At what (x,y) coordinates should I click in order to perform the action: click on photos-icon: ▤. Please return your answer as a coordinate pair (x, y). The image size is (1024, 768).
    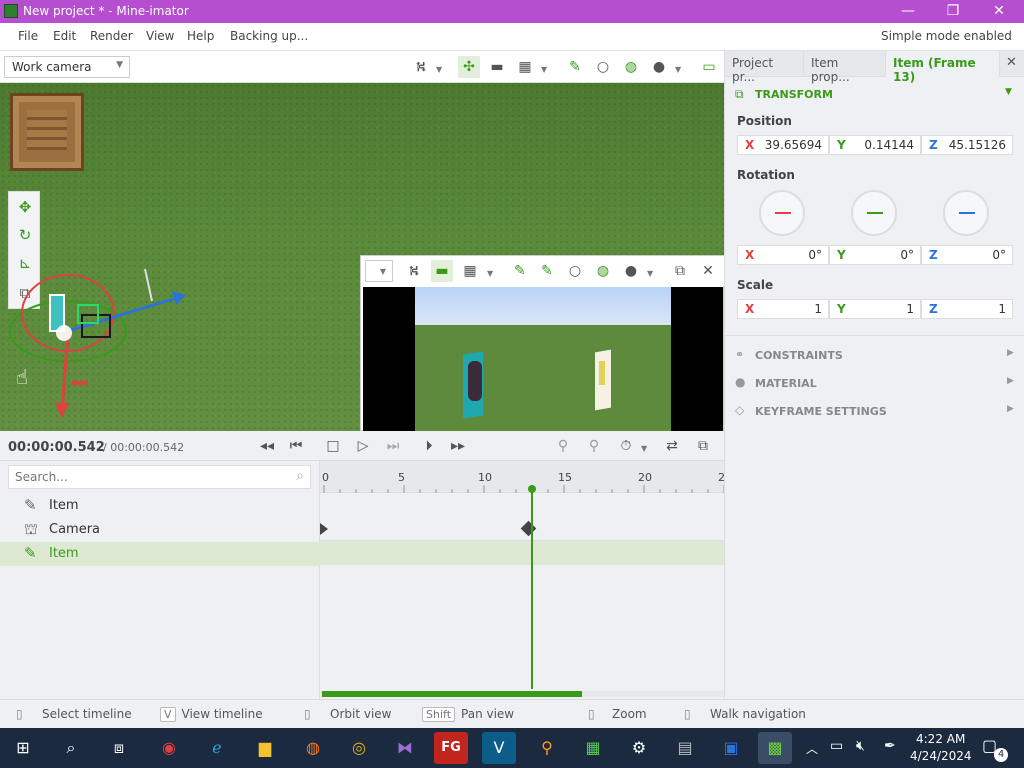
    Looking at the image, I should click on (685, 748).